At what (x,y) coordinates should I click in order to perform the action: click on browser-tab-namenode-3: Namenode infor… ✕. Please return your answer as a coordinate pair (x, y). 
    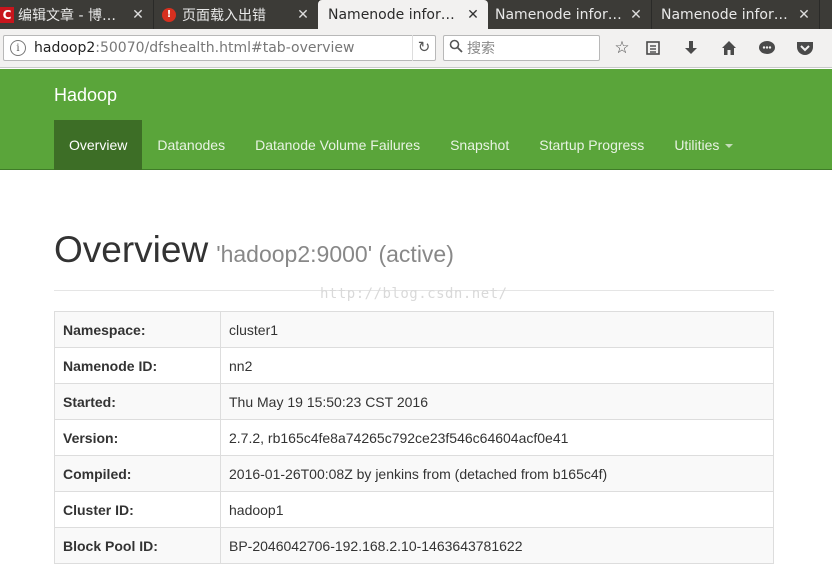
    Looking at the image, I should click on (736, 14).